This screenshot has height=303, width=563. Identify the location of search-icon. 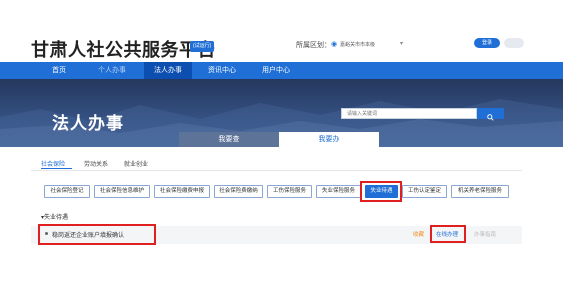
(490, 117).